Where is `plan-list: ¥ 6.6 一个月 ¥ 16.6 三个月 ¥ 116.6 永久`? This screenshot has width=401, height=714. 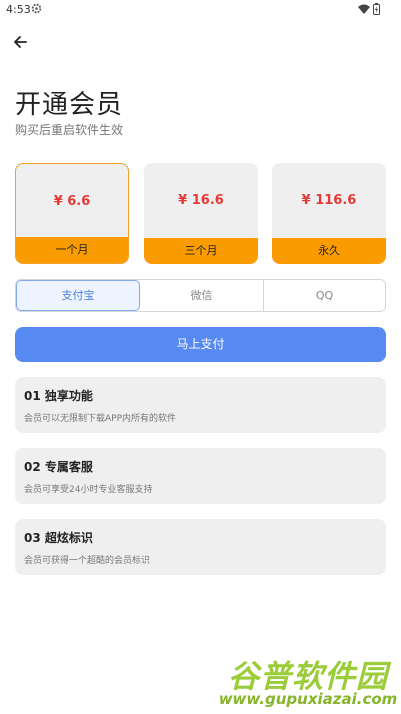 plan-list: ¥ 6.6 一个月 ¥ 16.6 三个月 ¥ 116.6 永久 is located at coordinates (200, 213).